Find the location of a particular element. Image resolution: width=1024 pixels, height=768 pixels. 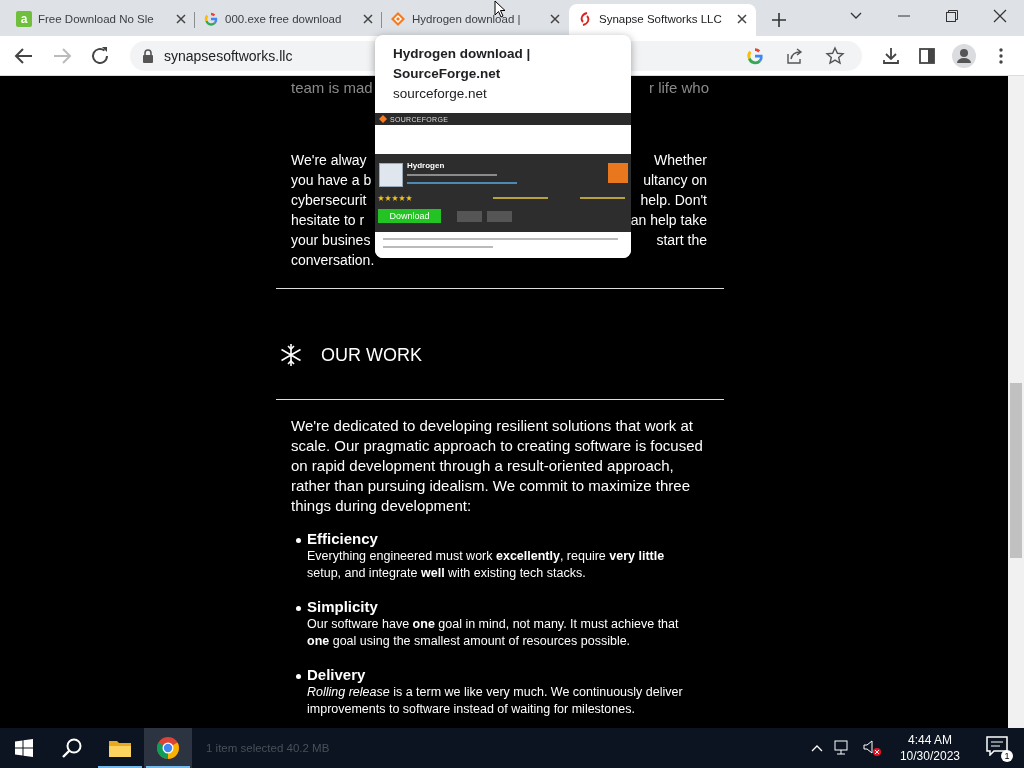

list-item-text: Everything engineered must work excellently, require very little setup, and integrate well with existing tech stacks. is located at coordinates (486, 565).